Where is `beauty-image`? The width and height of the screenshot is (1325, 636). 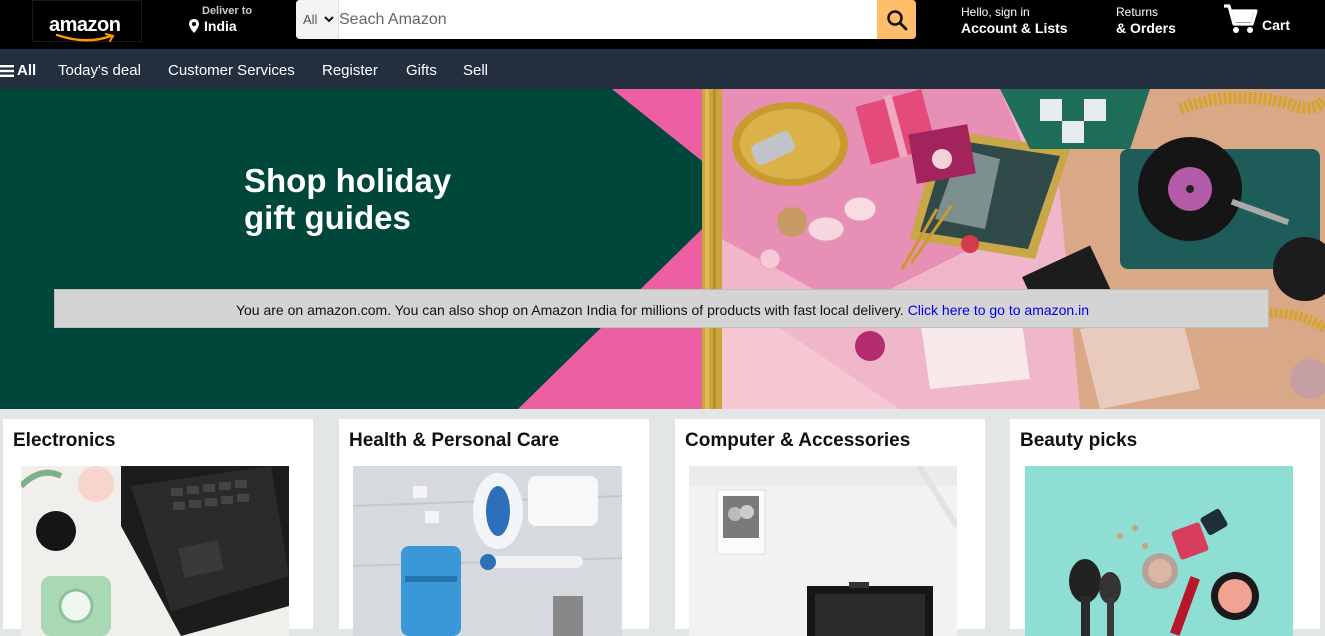
beauty-image is located at coordinates (1159, 551).